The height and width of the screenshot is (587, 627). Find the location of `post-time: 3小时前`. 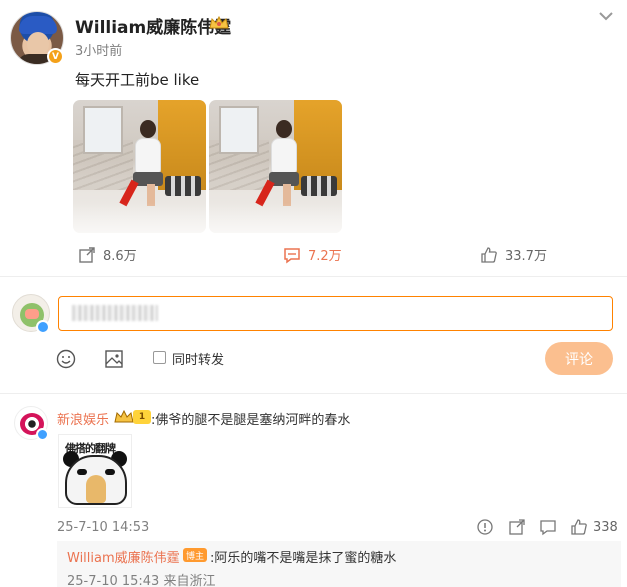

post-time: 3小时前 is located at coordinates (98, 49).